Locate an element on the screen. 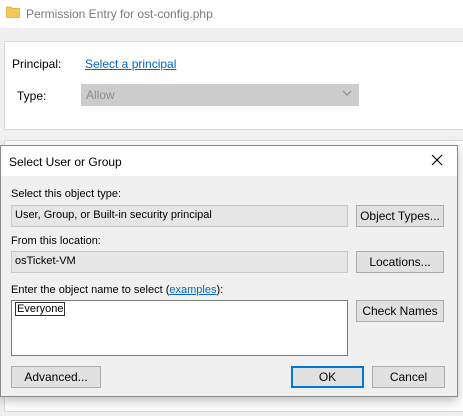 The width and height of the screenshot is (463, 416). object-name-label-suffix: ): is located at coordinates (220, 290).